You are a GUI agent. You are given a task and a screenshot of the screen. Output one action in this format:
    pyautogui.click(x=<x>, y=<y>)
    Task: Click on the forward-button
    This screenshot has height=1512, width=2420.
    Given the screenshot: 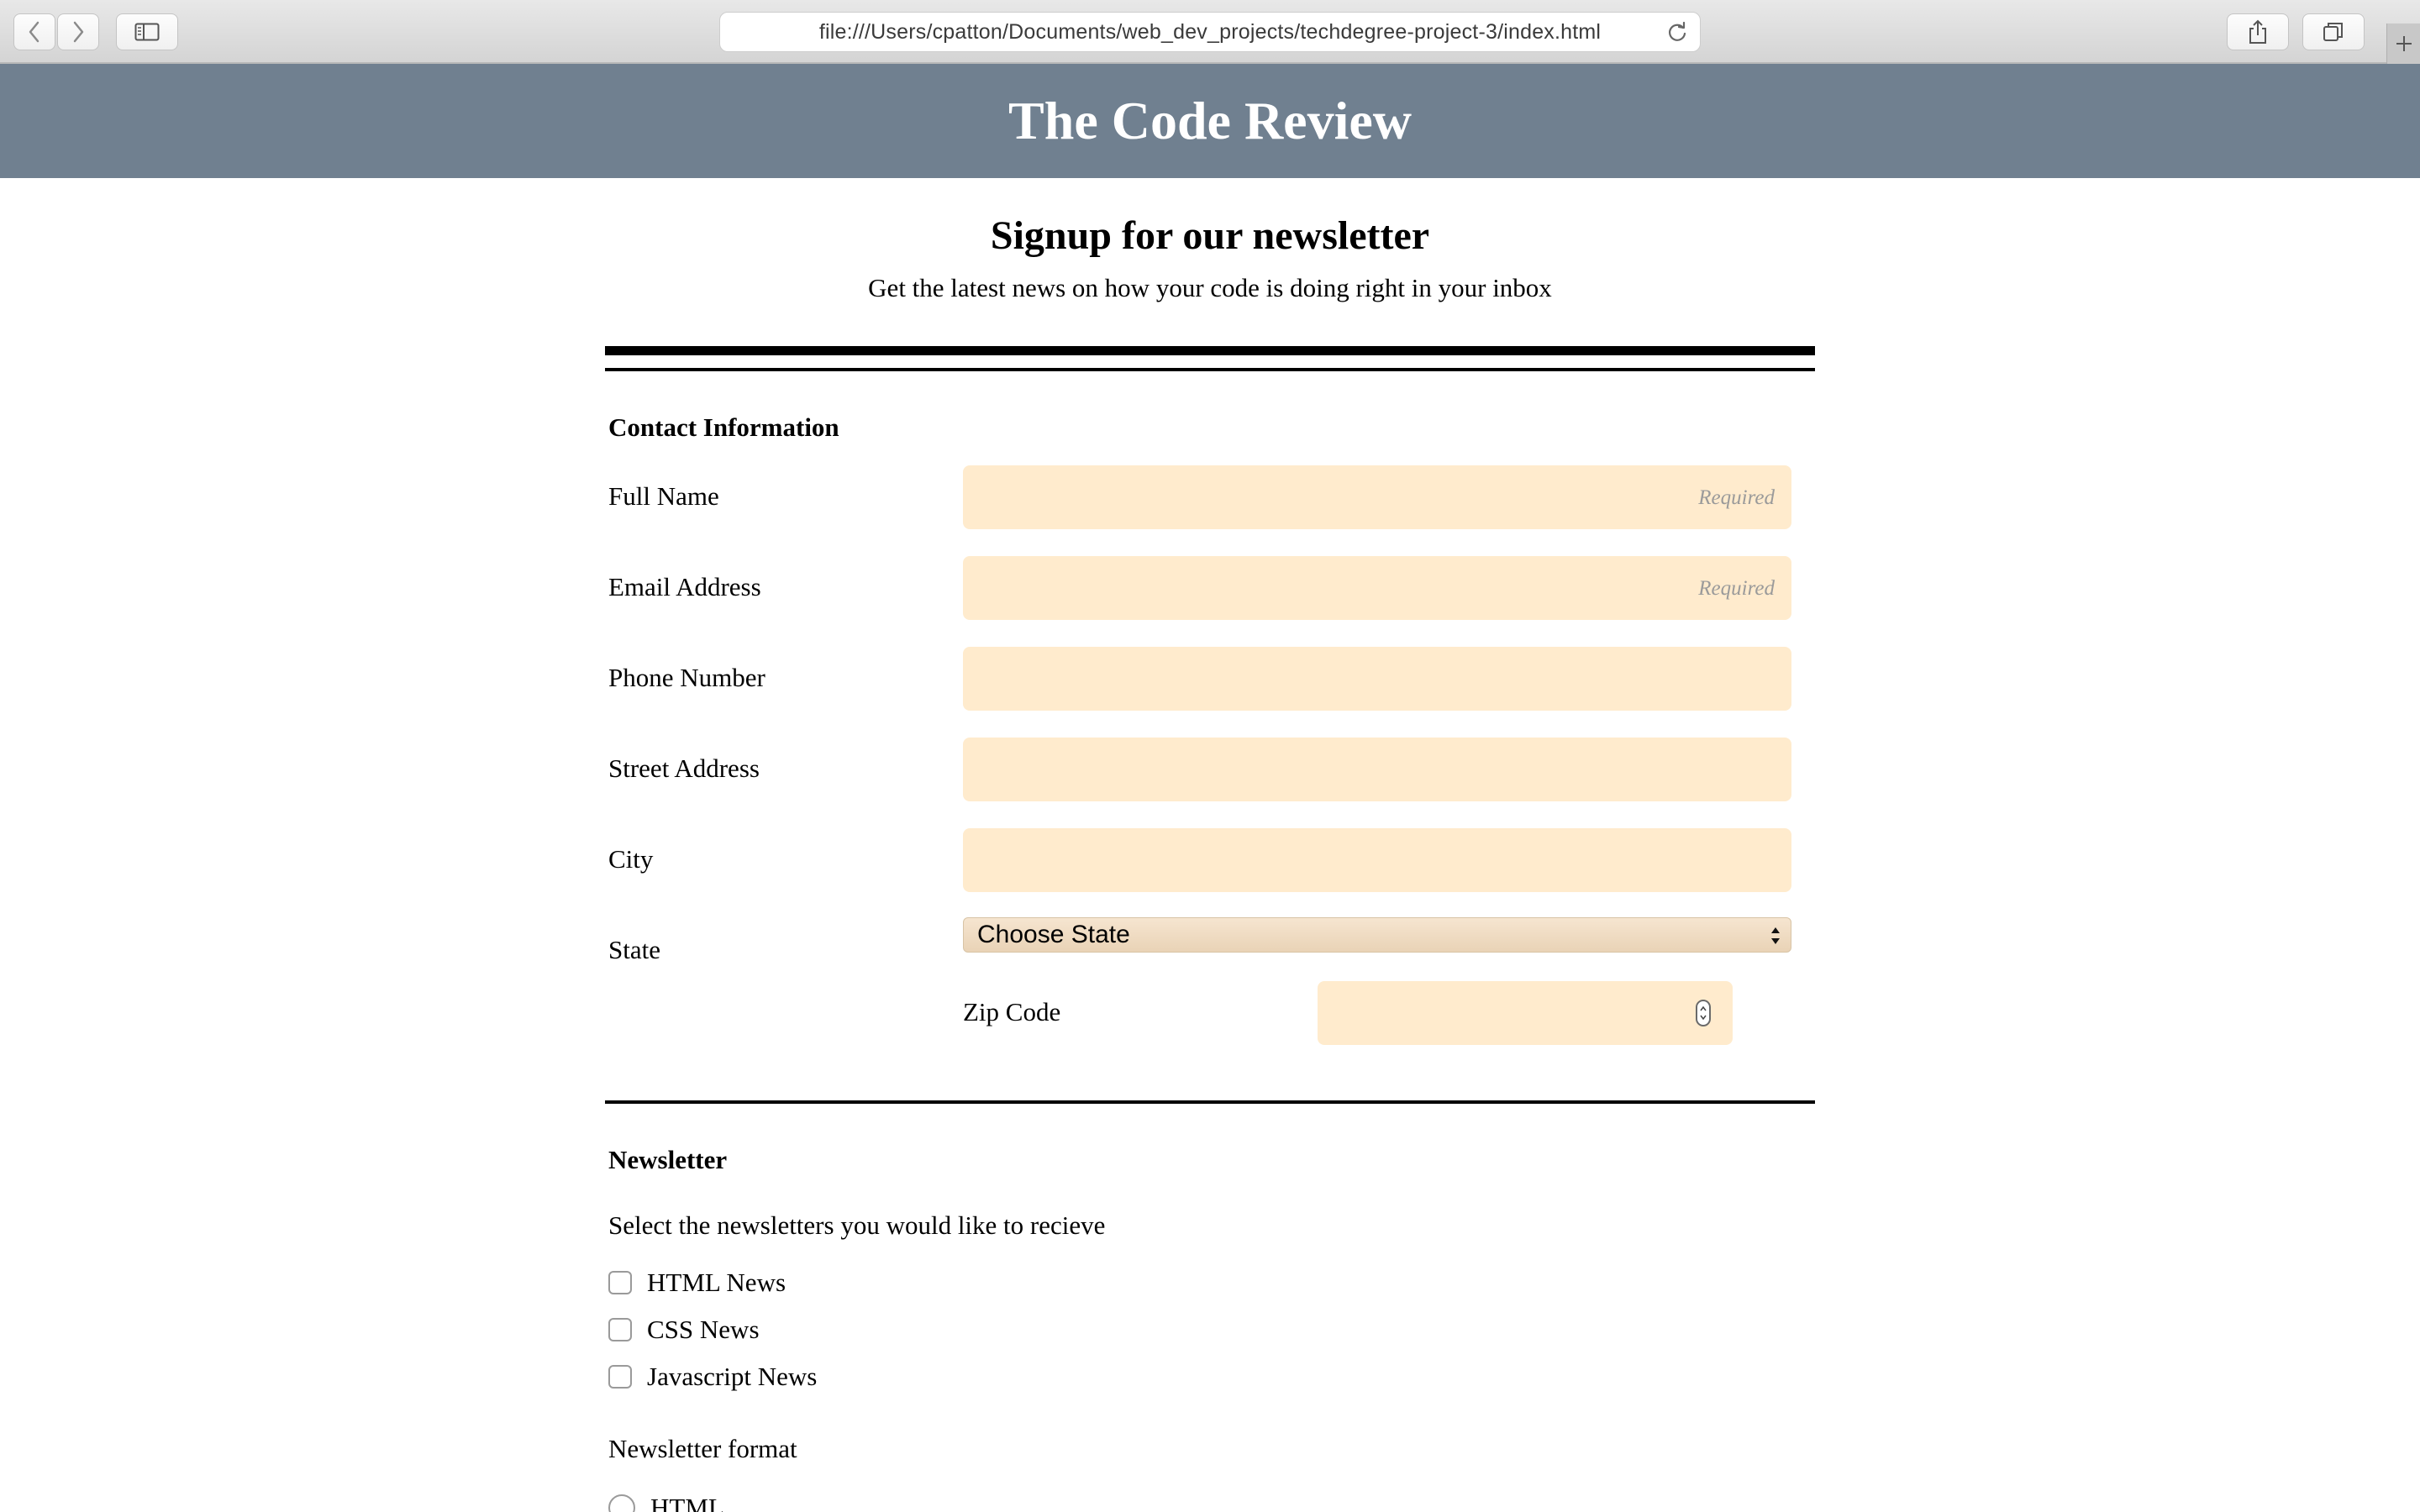 What is the action you would take?
    pyautogui.click(x=78, y=31)
    